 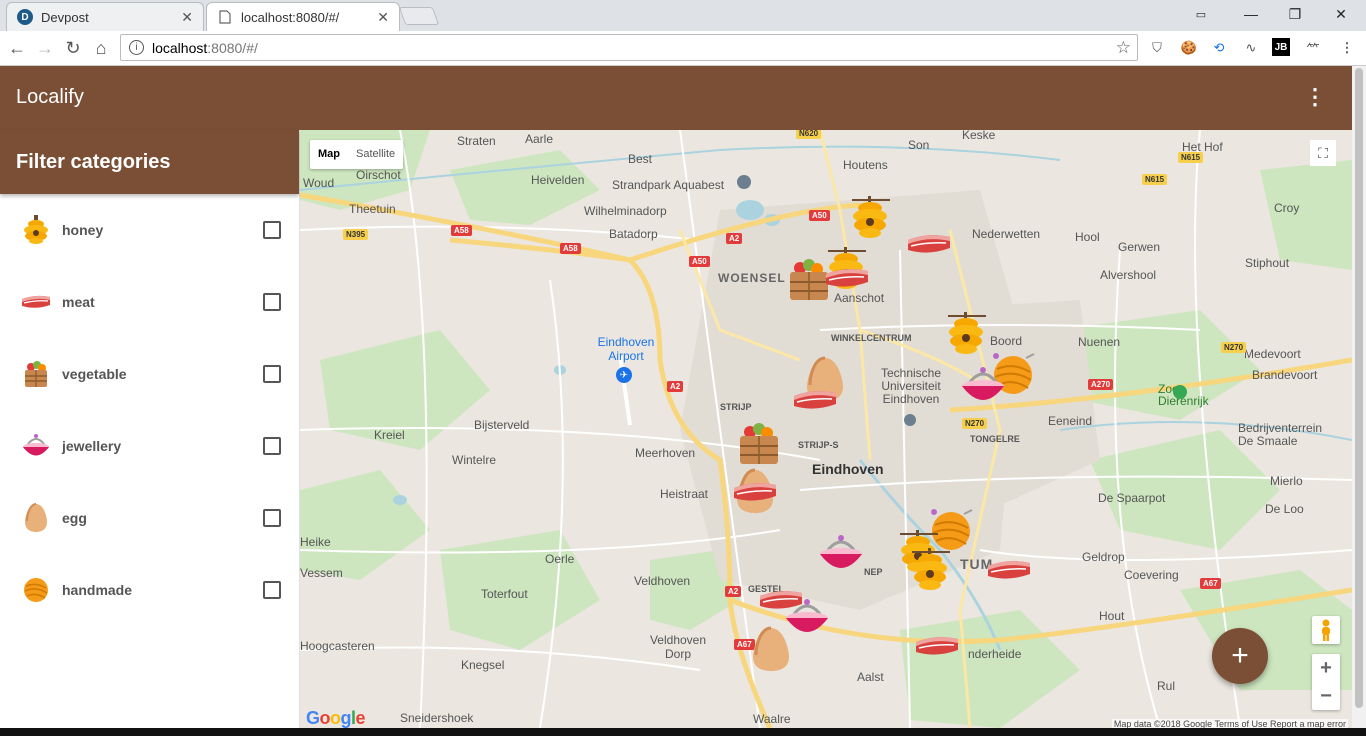 I want to click on back-icon: ←, so click(x=17, y=48).